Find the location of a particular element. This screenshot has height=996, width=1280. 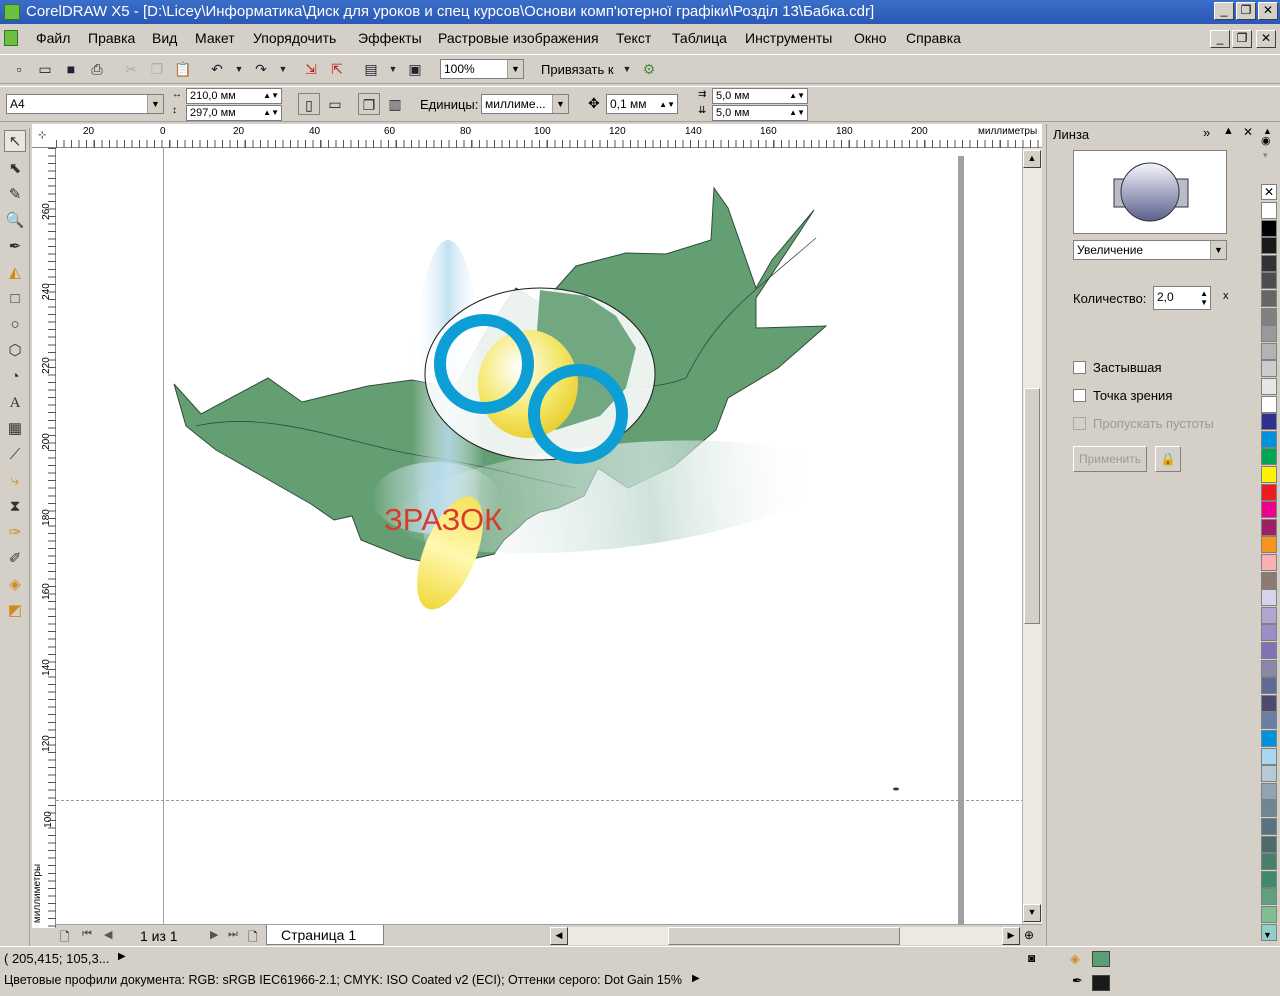

shape-tool-icon: ⬉ is located at coordinates (15, 169).